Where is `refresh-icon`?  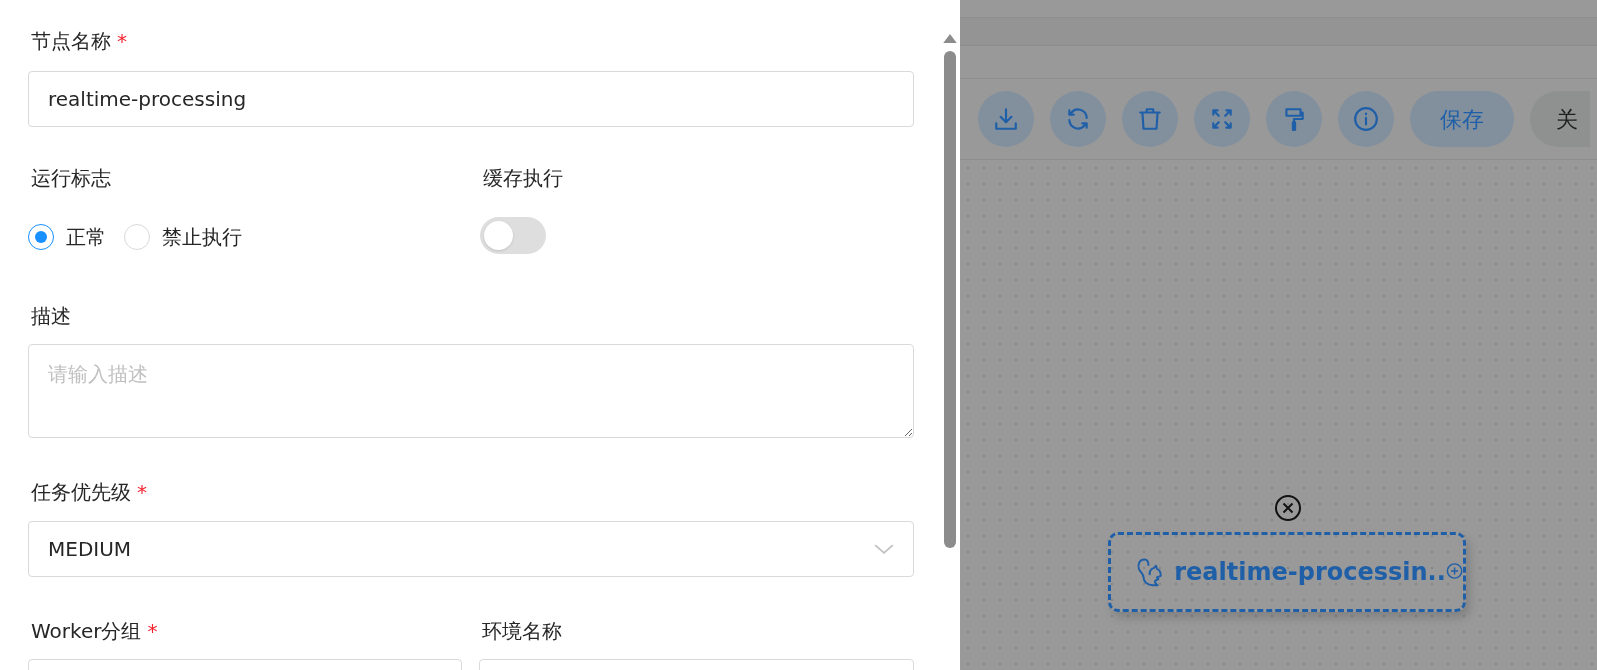
refresh-icon is located at coordinates (1078, 119).